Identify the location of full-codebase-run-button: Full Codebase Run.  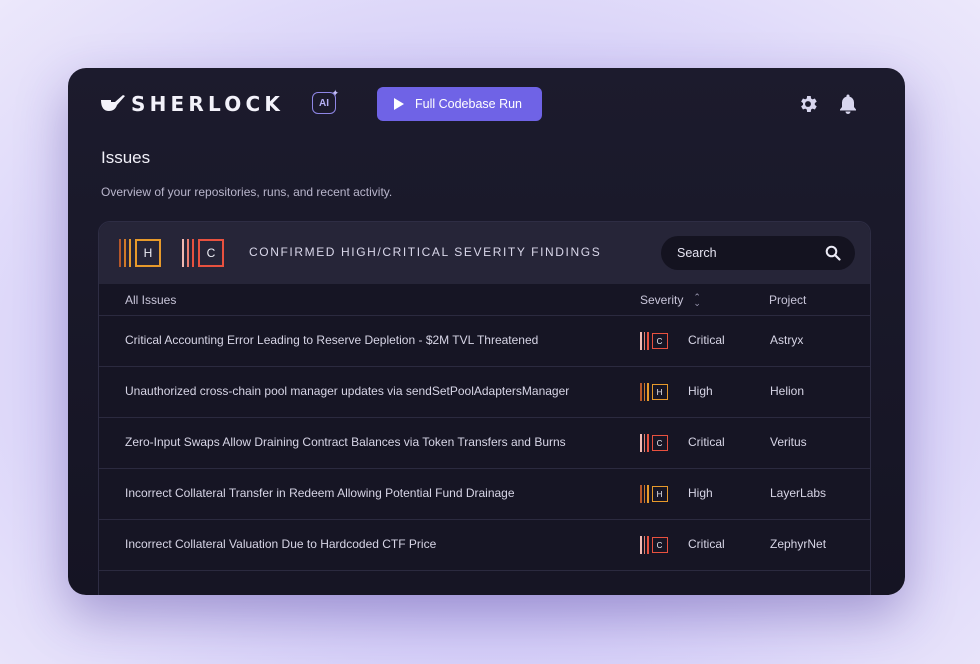
(459, 104).